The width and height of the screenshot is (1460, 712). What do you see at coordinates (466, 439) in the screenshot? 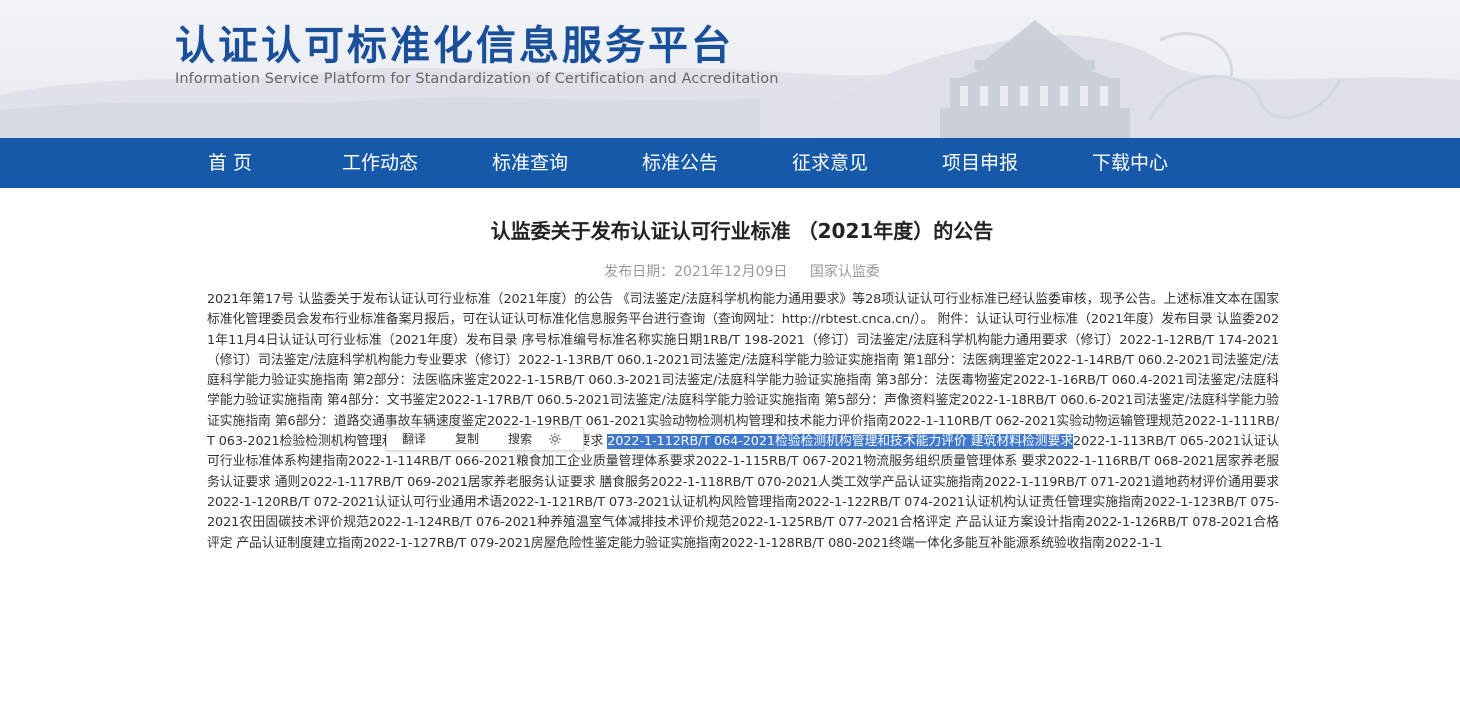
I see `copy-button: 复制` at bounding box center [466, 439].